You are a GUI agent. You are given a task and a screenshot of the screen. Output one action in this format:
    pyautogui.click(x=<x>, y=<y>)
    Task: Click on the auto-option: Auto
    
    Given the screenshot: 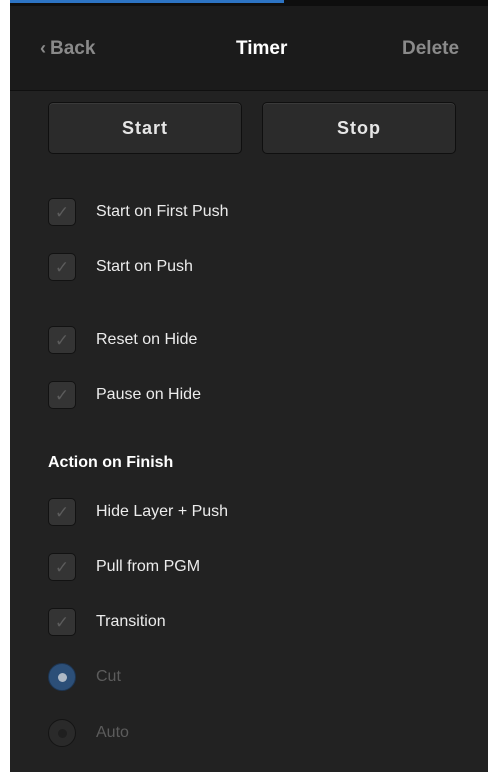 What is the action you would take?
    pyautogui.click(x=88, y=733)
    